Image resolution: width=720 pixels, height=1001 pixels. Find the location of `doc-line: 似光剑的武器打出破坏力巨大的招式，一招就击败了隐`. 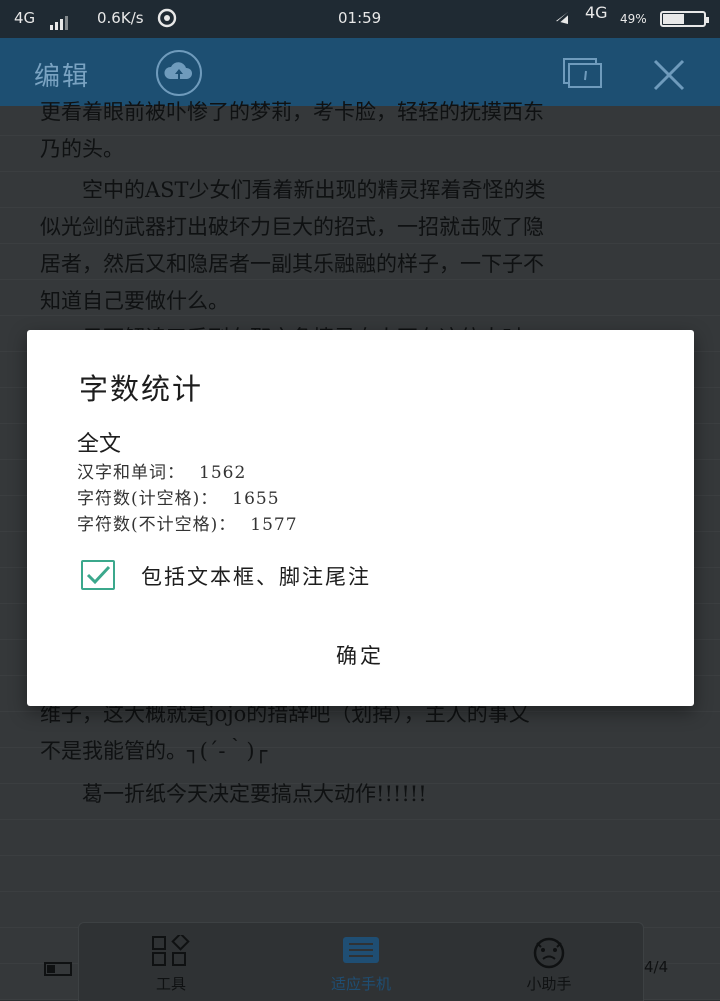

doc-line: 似光剑的武器打出破坏力巨大的招式，一招就击败了隐 is located at coordinates (292, 227).